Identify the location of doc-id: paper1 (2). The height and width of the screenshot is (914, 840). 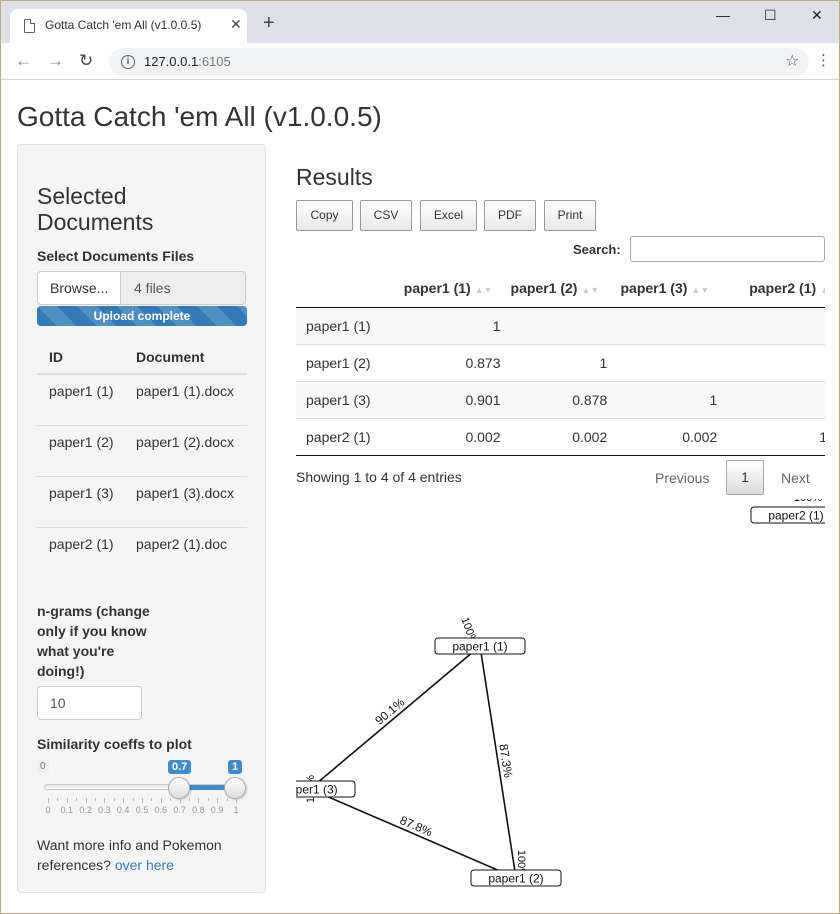
(80, 450).